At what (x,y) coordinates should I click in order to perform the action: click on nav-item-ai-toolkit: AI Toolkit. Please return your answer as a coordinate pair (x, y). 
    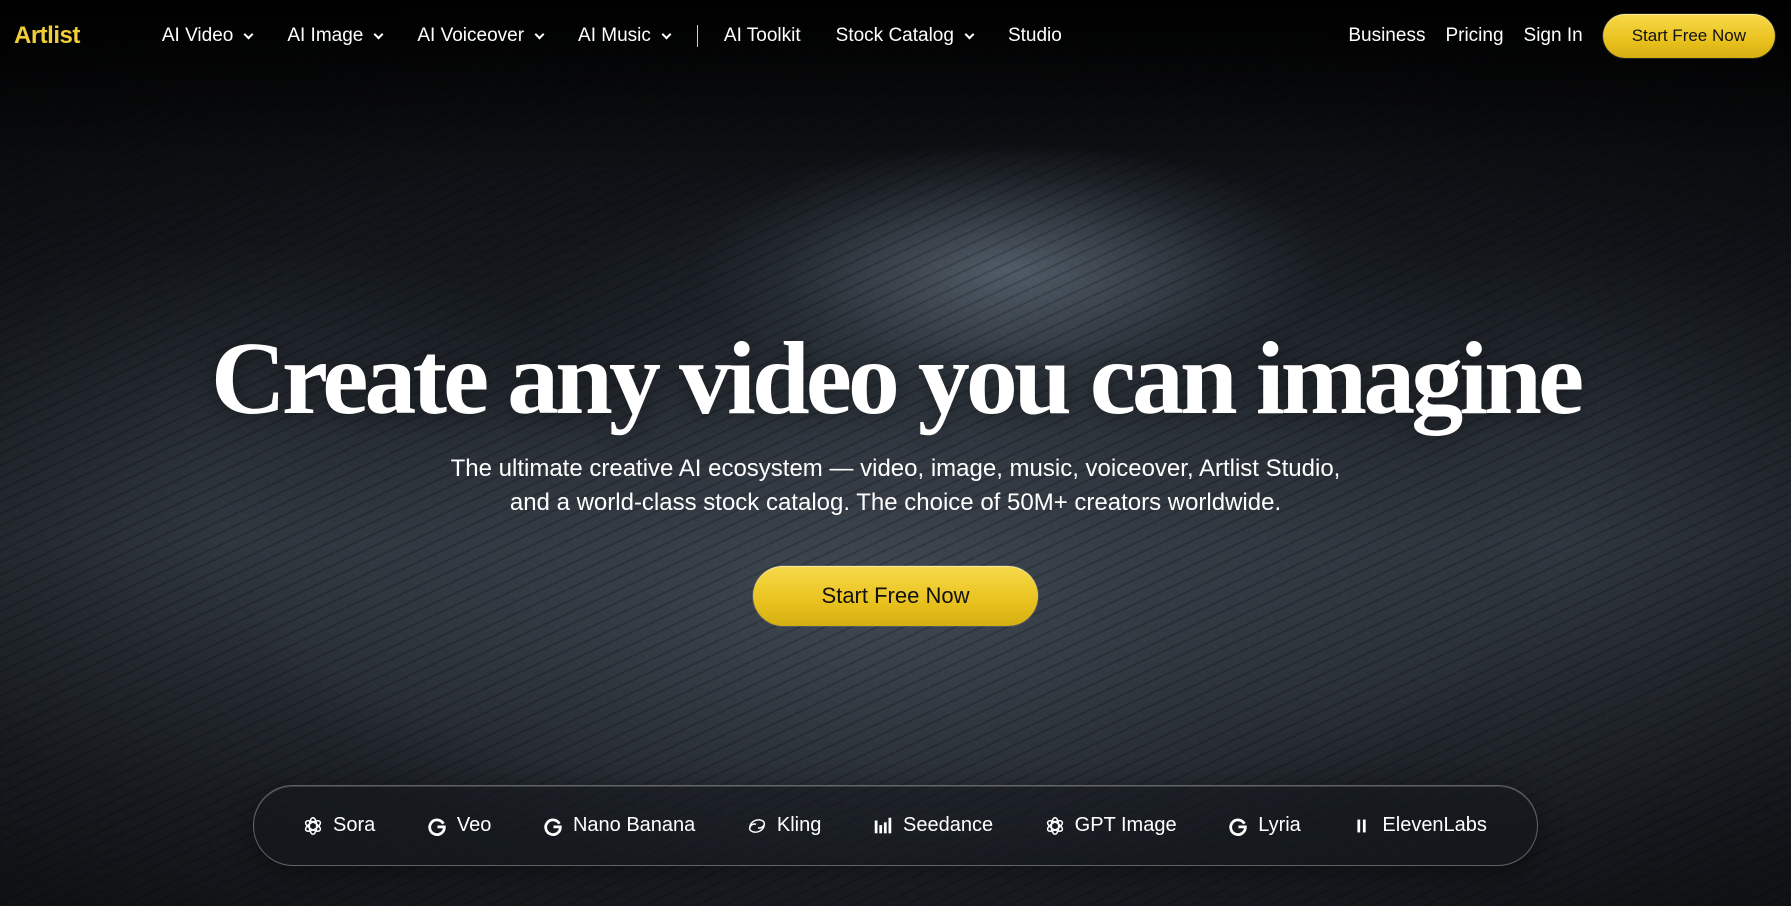
    Looking at the image, I should click on (762, 36).